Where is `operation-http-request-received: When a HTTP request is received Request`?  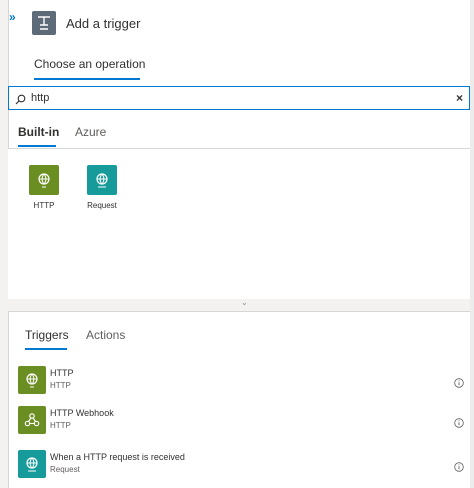 operation-http-request-received: When a HTTP request is received Request is located at coordinates (244, 465).